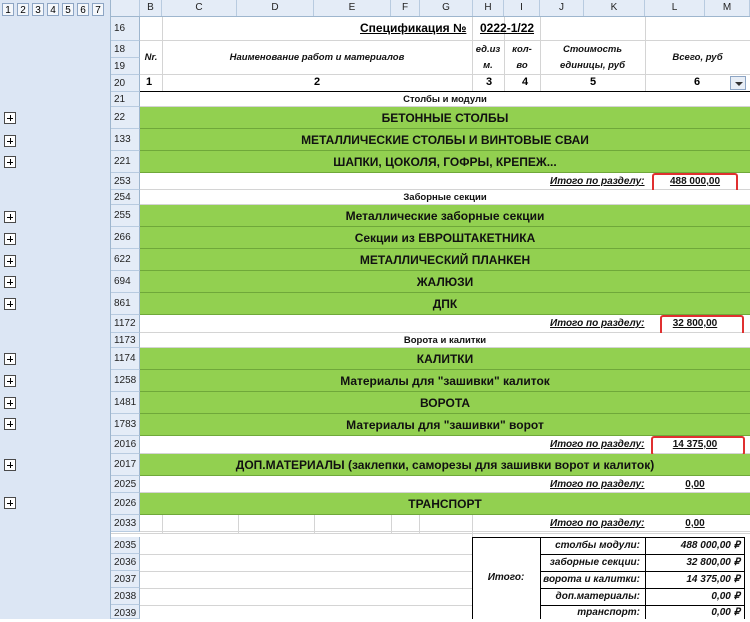 The width and height of the screenshot is (750, 622). Describe the element at coordinates (98, 9) in the screenshot. I see `outline-level-7-button: 7` at that location.